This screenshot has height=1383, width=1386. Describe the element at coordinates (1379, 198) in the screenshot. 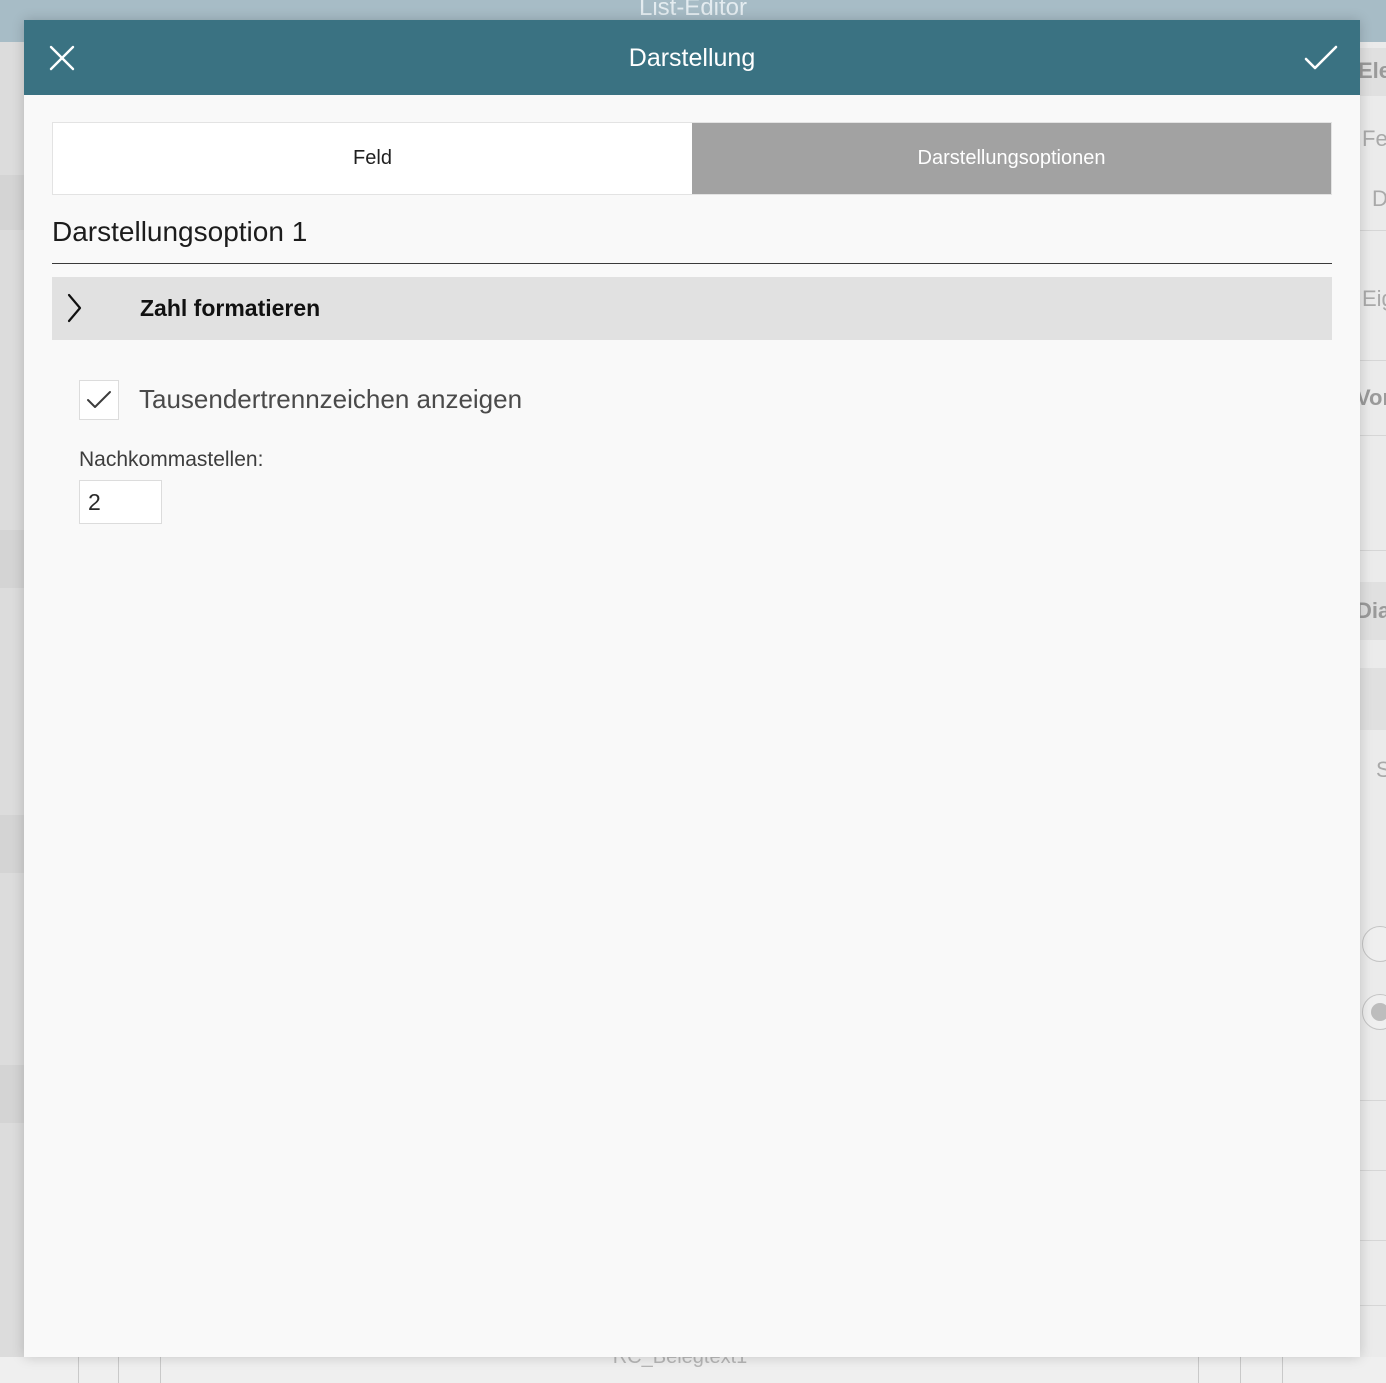

I see `background-peek-text: D` at that location.